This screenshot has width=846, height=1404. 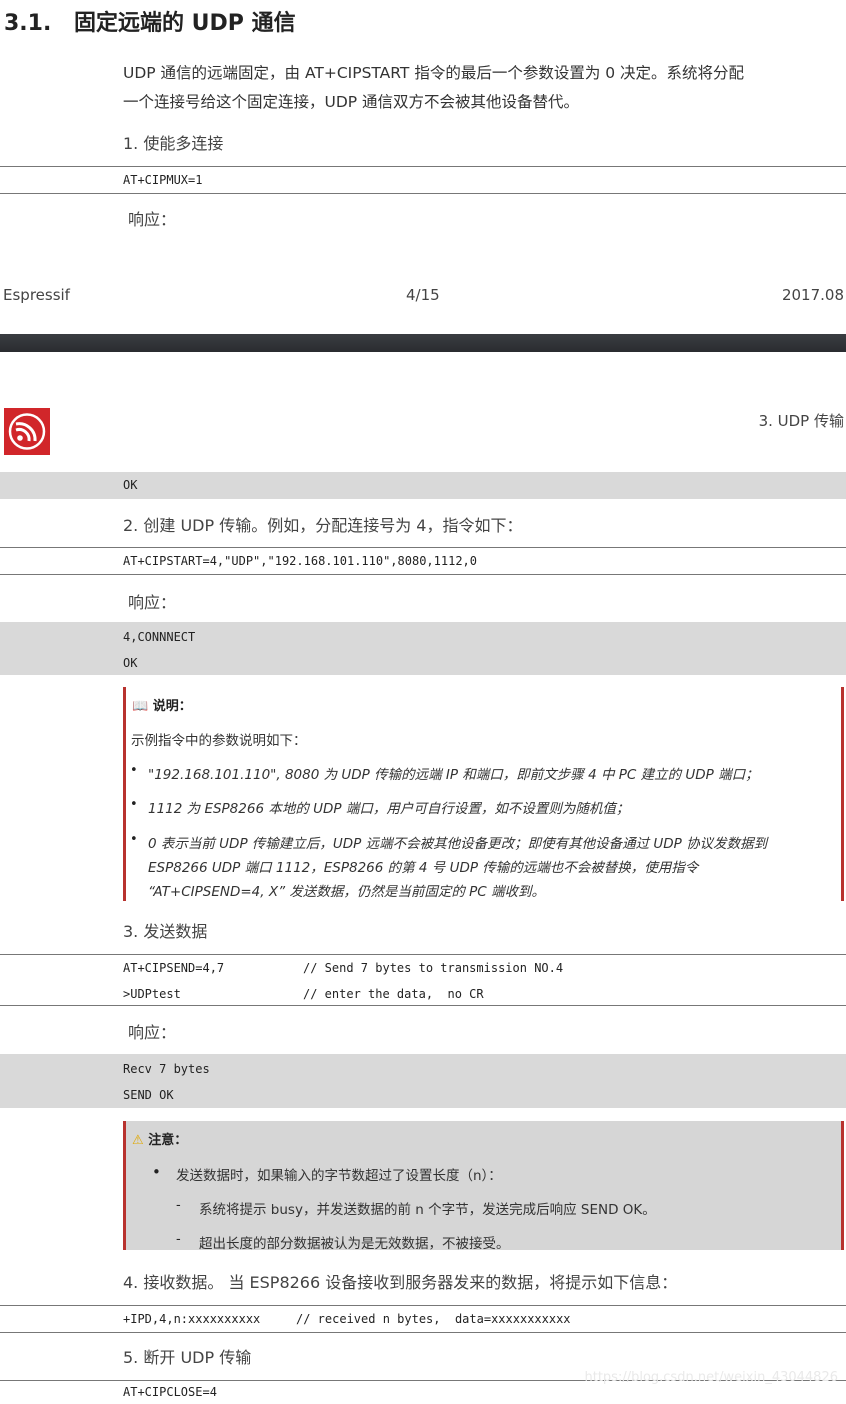 What do you see at coordinates (711, 1377) in the screenshot?
I see `watermark: https://blog.csdn.net/weixin_43044826` at bounding box center [711, 1377].